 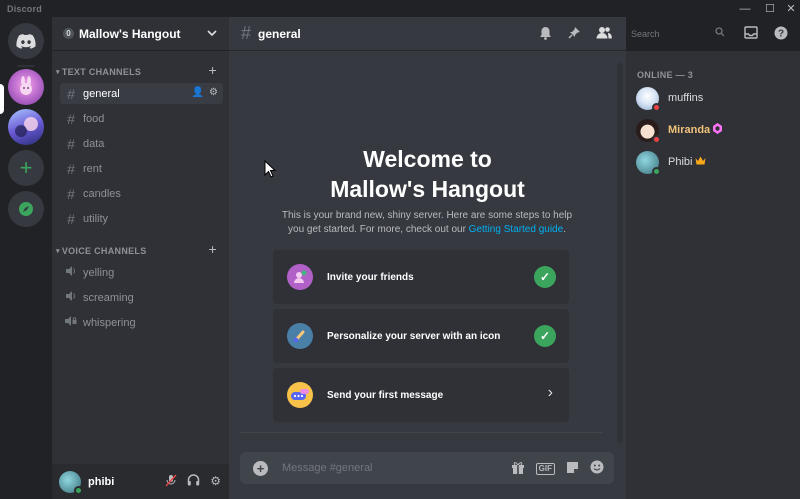 I want to click on bell-icon, so click(x=545, y=34).